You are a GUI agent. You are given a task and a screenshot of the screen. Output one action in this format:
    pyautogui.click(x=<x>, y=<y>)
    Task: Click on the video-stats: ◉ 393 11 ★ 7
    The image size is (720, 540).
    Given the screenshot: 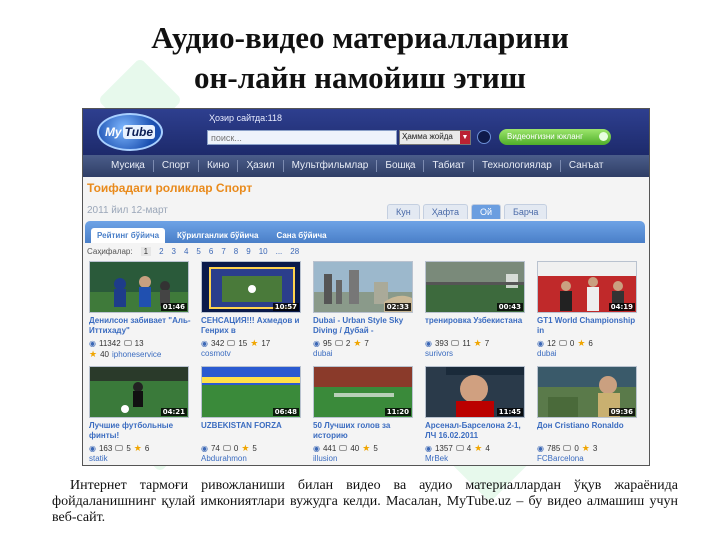 What is the action you would take?
    pyautogui.click(x=479, y=343)
    